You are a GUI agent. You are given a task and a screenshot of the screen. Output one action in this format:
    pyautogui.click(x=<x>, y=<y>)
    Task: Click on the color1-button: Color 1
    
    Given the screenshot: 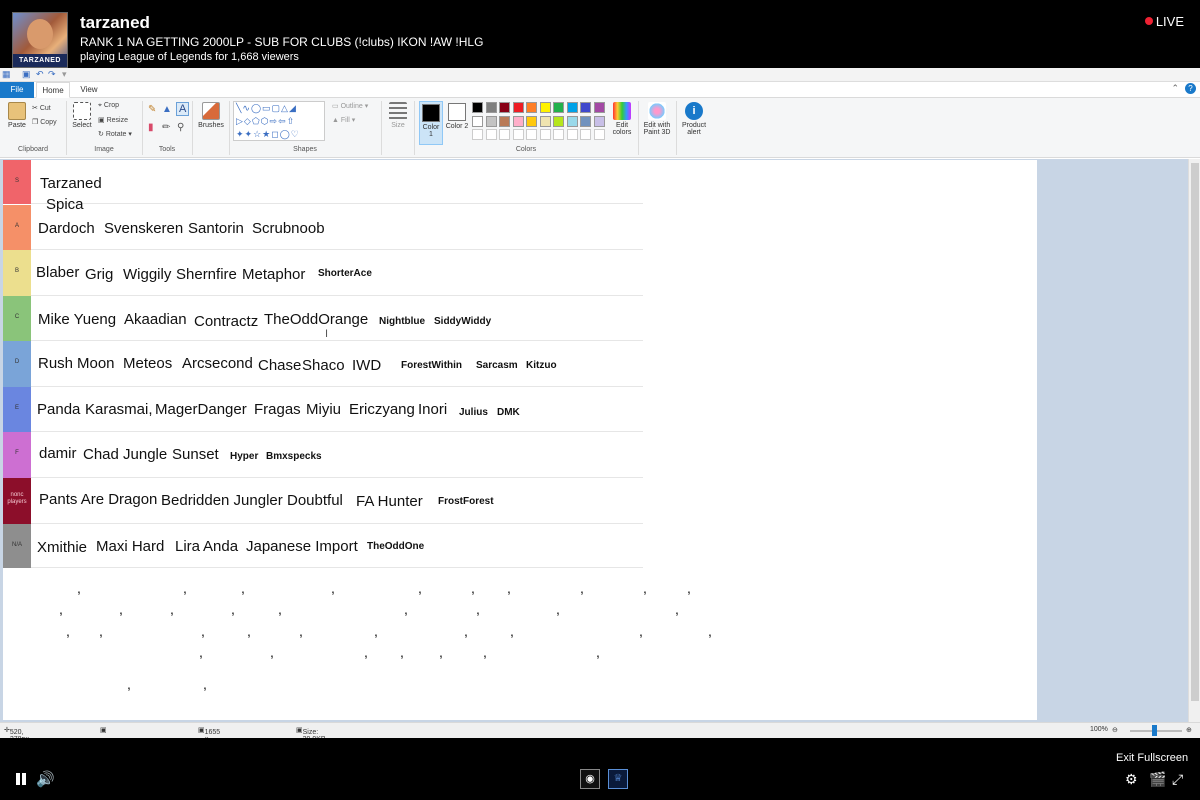 What is the action you would take?
    pyautogui.click(x=431, y=123)
    